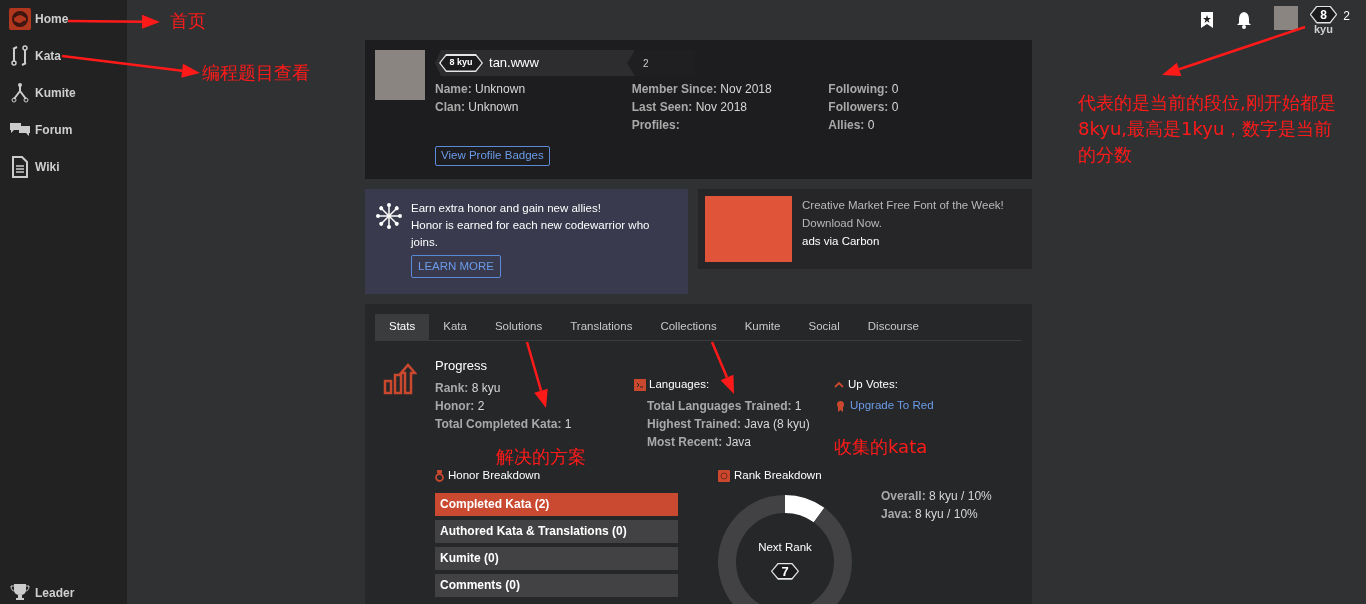 Image resolution: width=1366 pixels, height=604 pixels. Describe the element at coordinates (533, 89) in the screenshot. I see `profile-field: Name: Unknown` at that location.